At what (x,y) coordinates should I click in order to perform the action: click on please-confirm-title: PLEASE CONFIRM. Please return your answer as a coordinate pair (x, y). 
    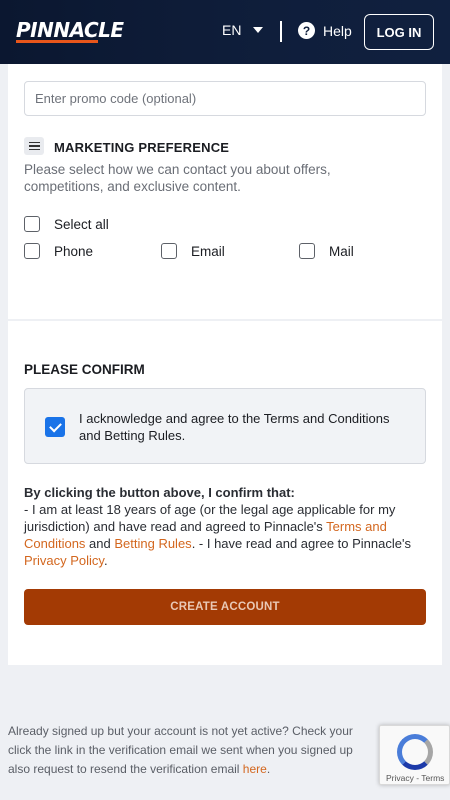
    Looking at the image, I should click on (84, 369).